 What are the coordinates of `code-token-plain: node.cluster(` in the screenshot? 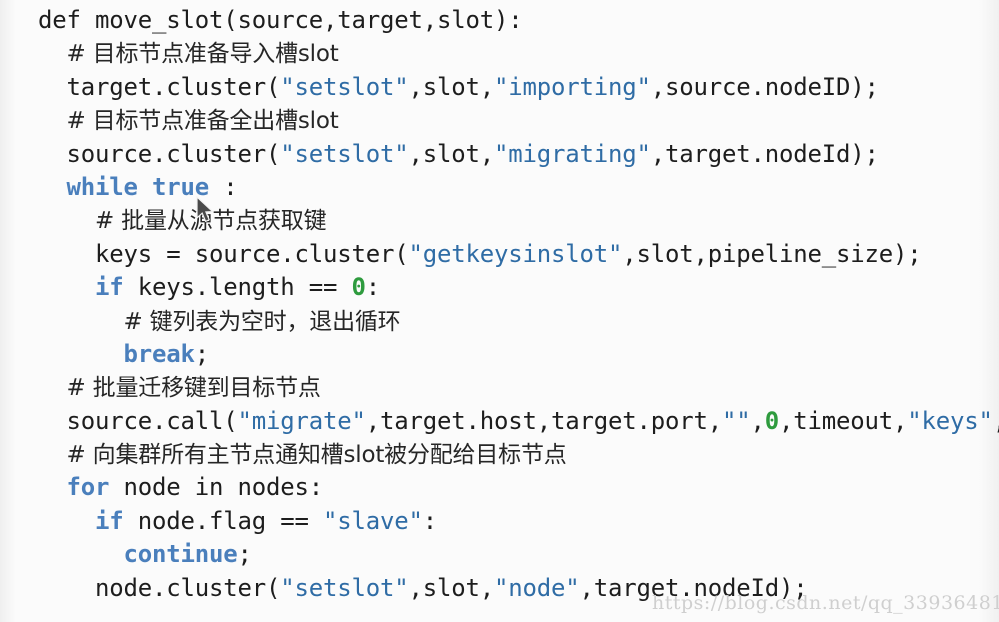 It's located at (188, 587).